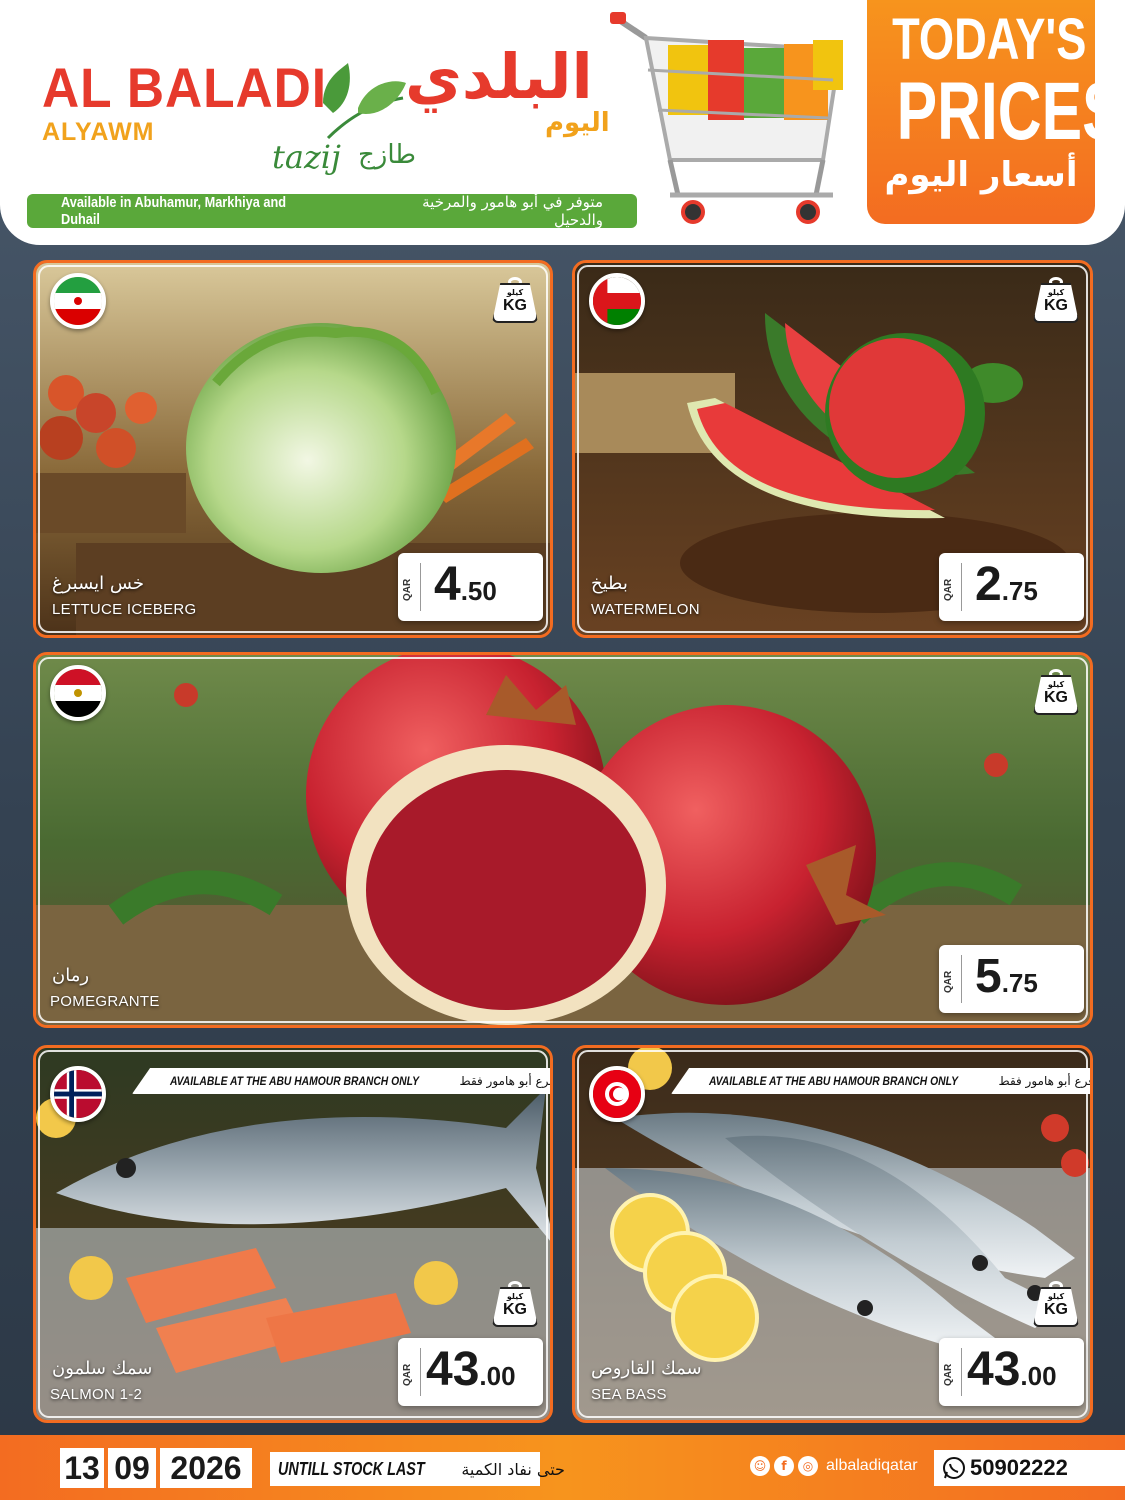  What do you see at coordinates (617, 1094) in the screenshot?
I see `tunisia-flag-icon` at bounding box center [617, 1094].